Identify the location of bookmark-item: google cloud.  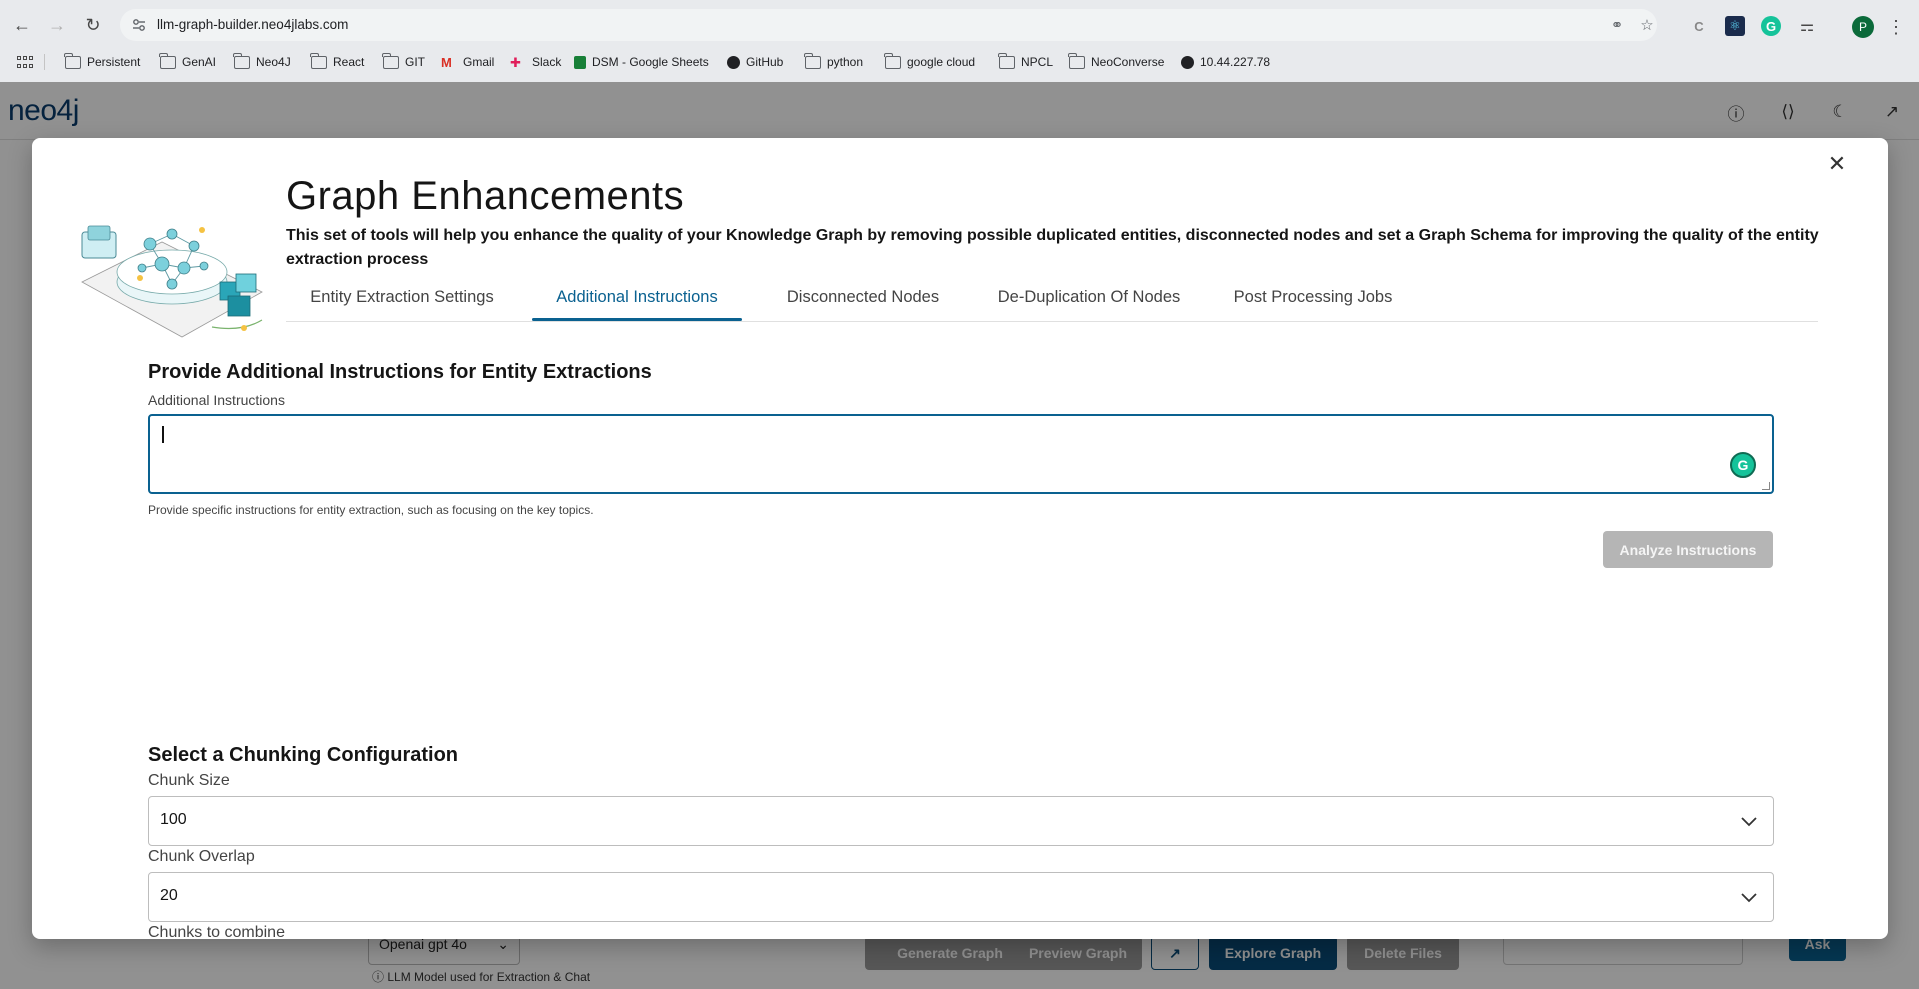
(929, 61).